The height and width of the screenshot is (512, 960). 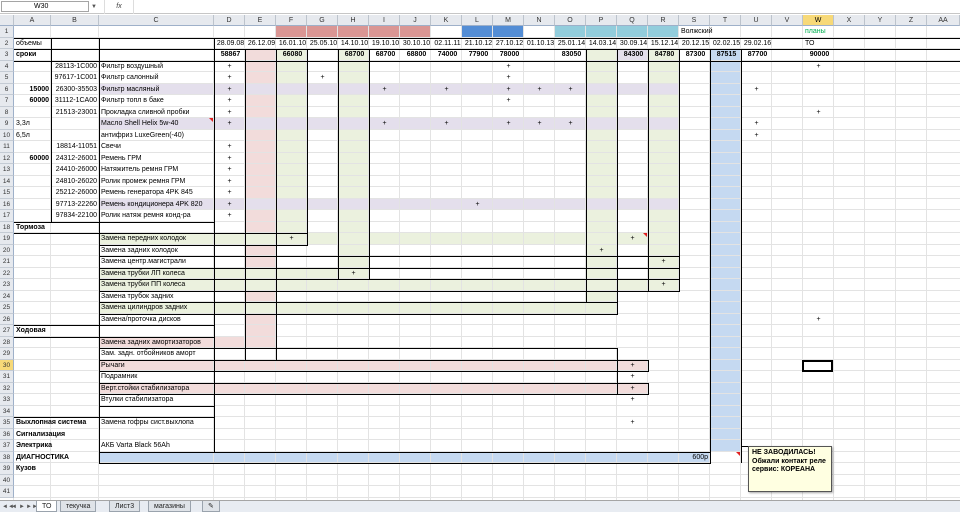 What do you see at coordinates (539, 124) in the screenshot?
I see `mark-n9: +` at bounding box center [539, 124].